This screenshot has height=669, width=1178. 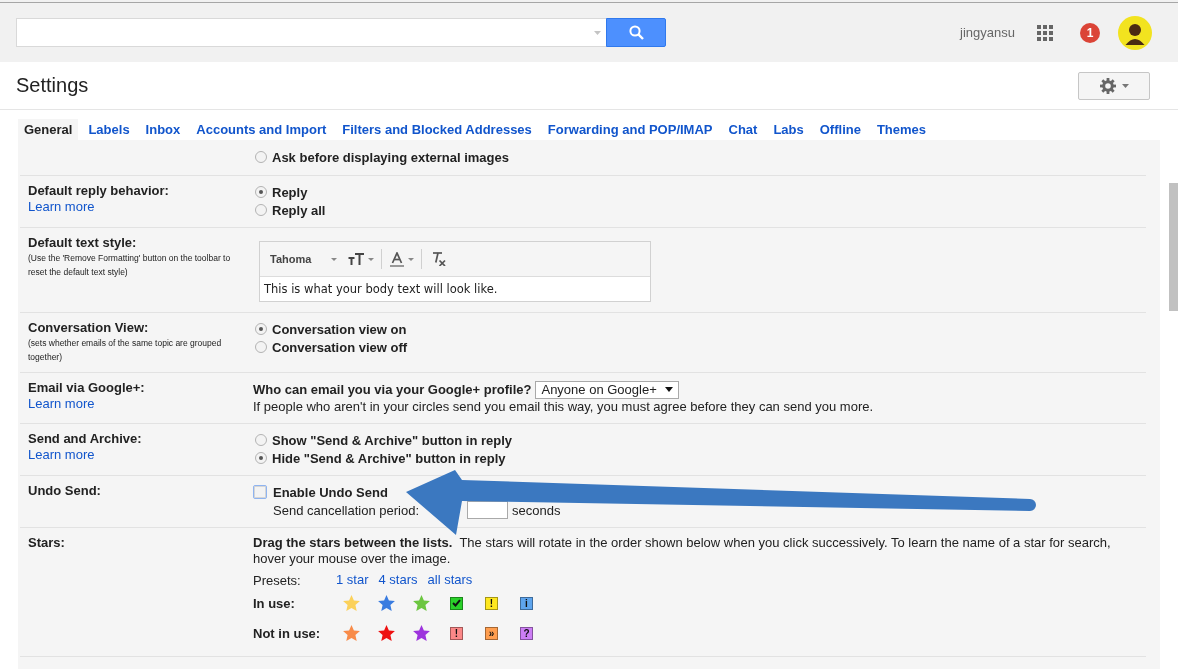 I want to click on question-mark-icon: ?, so click(x=526, y=633).